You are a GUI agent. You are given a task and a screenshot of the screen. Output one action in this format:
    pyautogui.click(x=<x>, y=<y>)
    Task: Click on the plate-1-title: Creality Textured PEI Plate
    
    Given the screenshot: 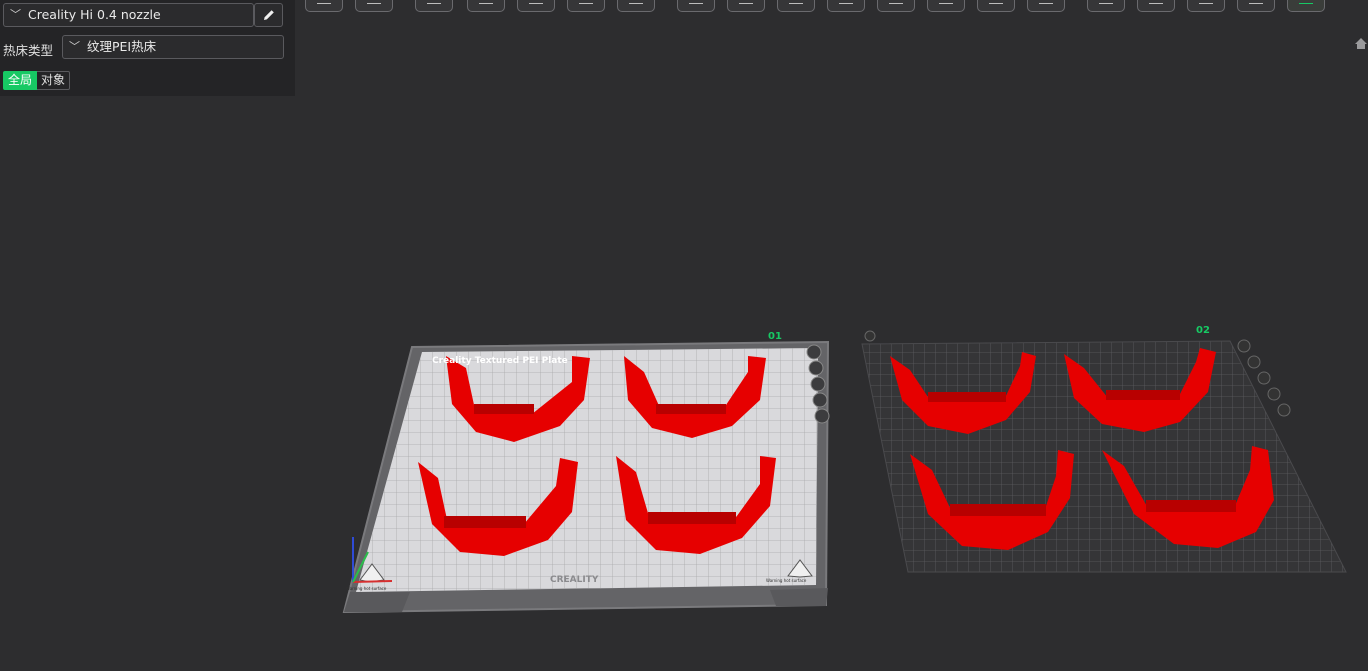 What is the action you would take?
    pyautogui.click(x=500, y=361)
    